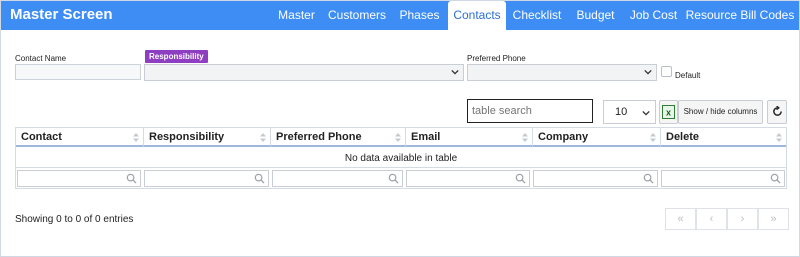 This screenshot has height=257, width=800. What do you see at coordinates (742, 219) in the screenshot?
I see `pager-next-button: ›` at bounding box center [742, 219].